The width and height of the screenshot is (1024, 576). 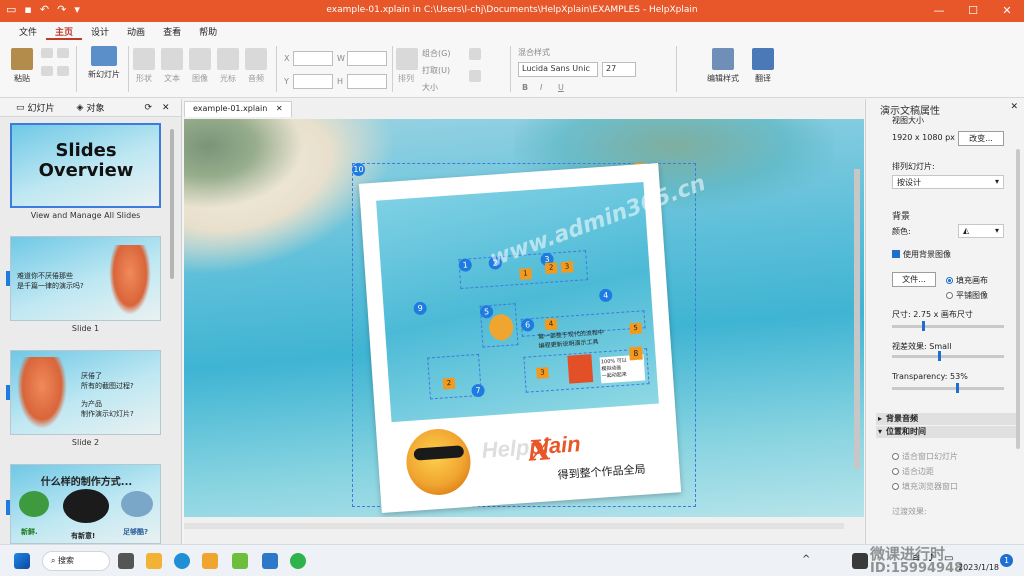 What do you see at coordinates (947, 419) in the screenshot?
I see `section-bg-audio: ▸ 背景音频` at bounding box center [947, 419].